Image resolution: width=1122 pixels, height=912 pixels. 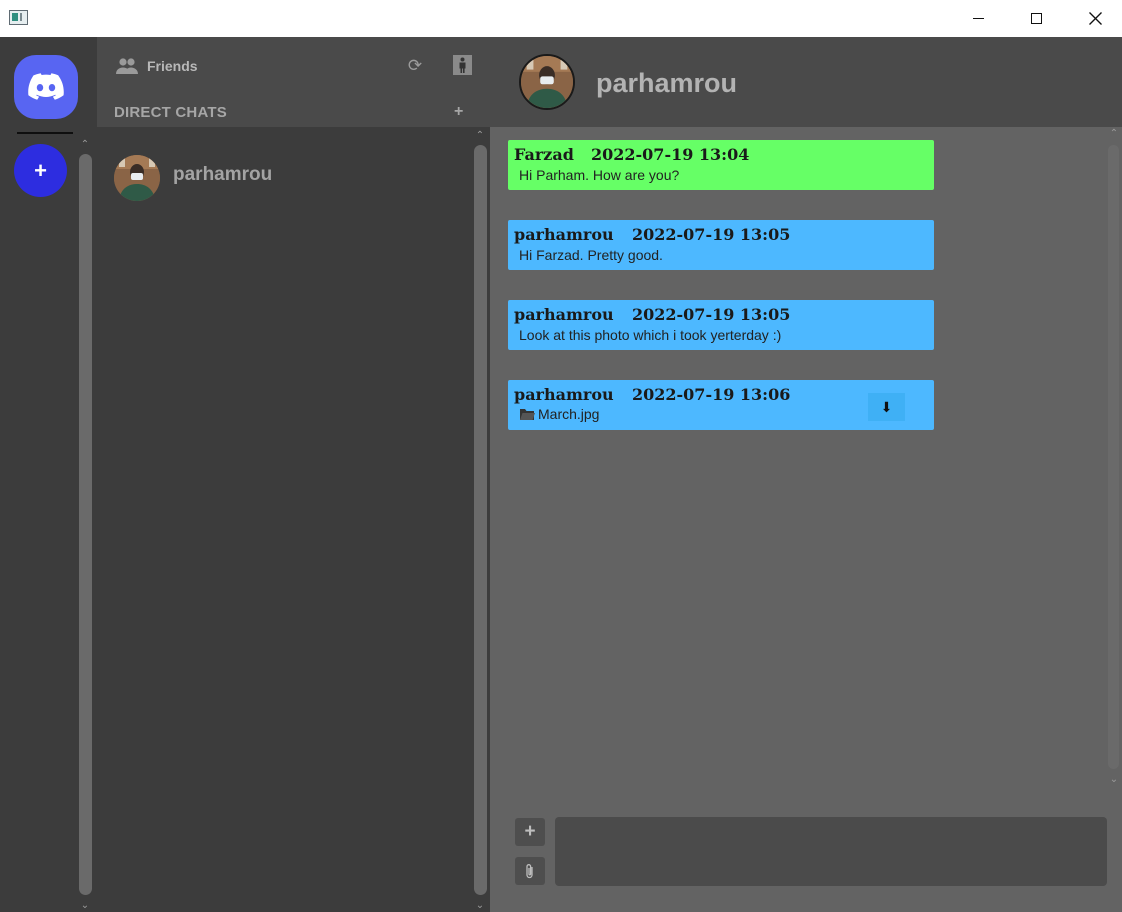 What do you see at coordinates (85, 524) in the screenshot?
I see `rail-scrollbar` at bounding box center [85, 524].